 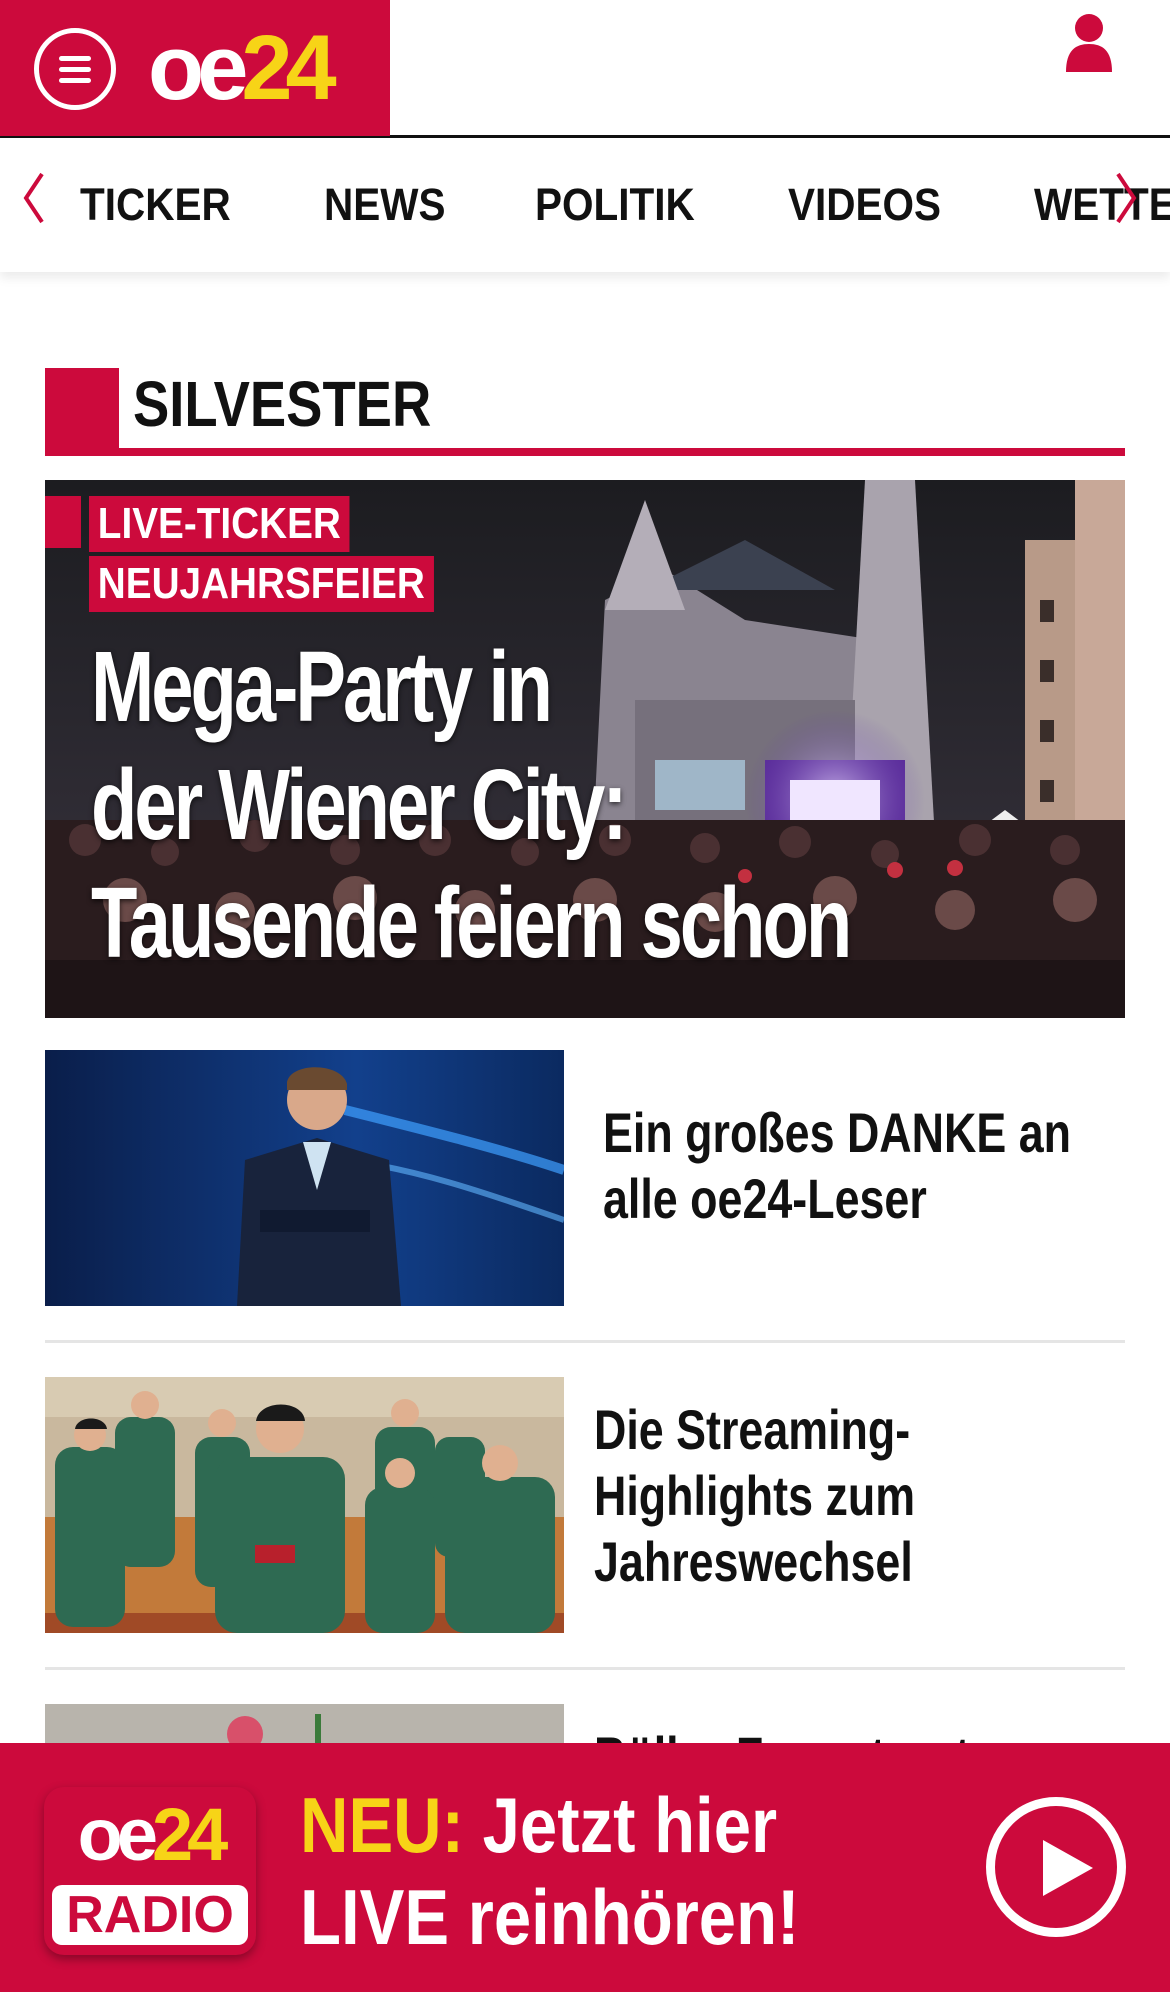 I want to click on radio-neu-label: NEU:, so click(x=382, y=1825).